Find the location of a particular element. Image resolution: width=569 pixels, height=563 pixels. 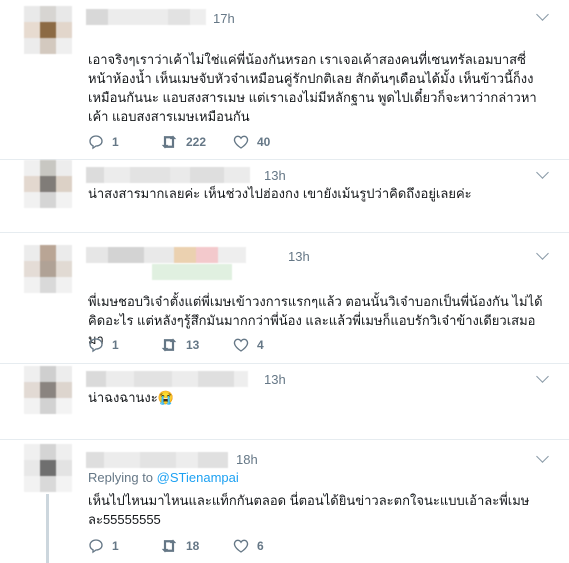

retweet-button: 13 is located at coordinates (179, 345).